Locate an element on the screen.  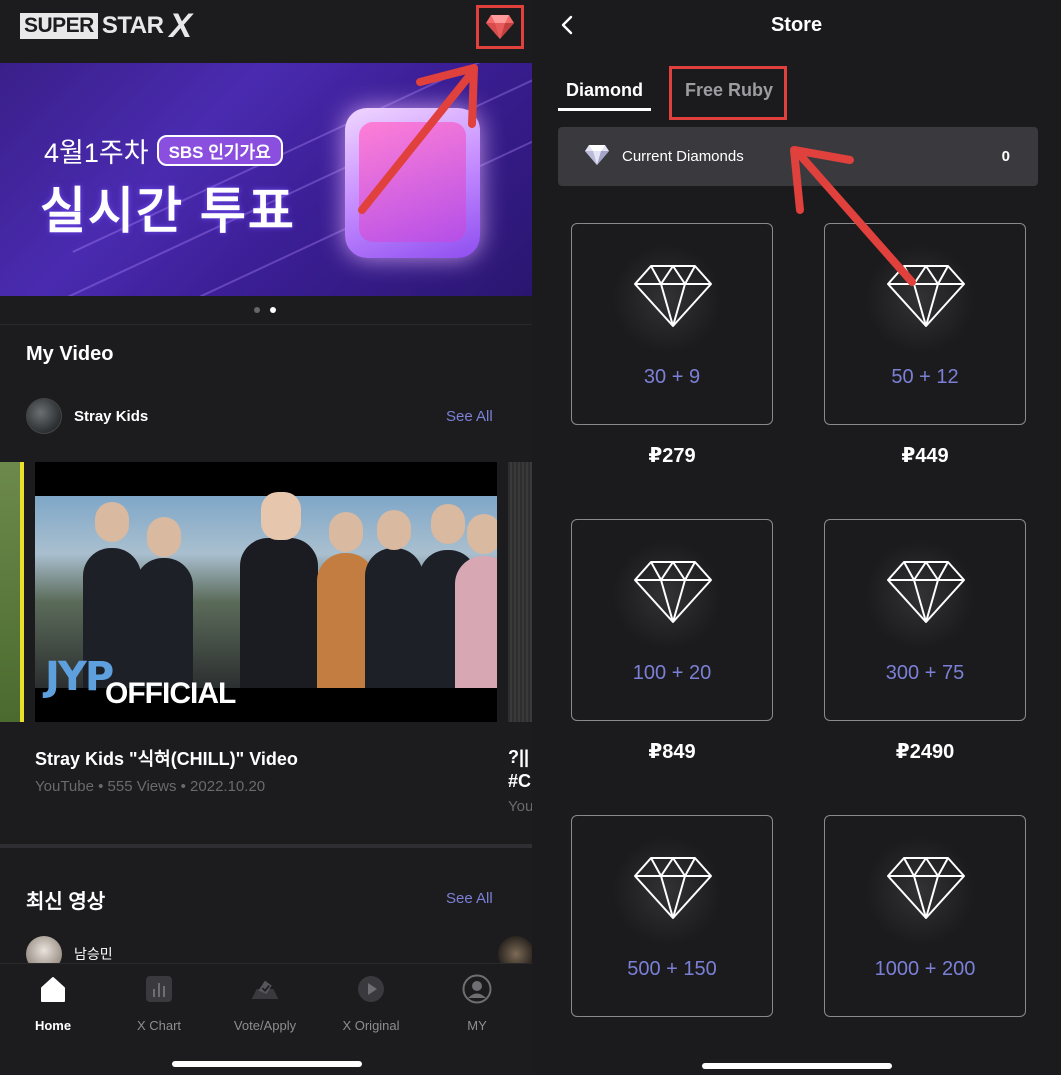
profile-icon is located at coordinates (477, 989).